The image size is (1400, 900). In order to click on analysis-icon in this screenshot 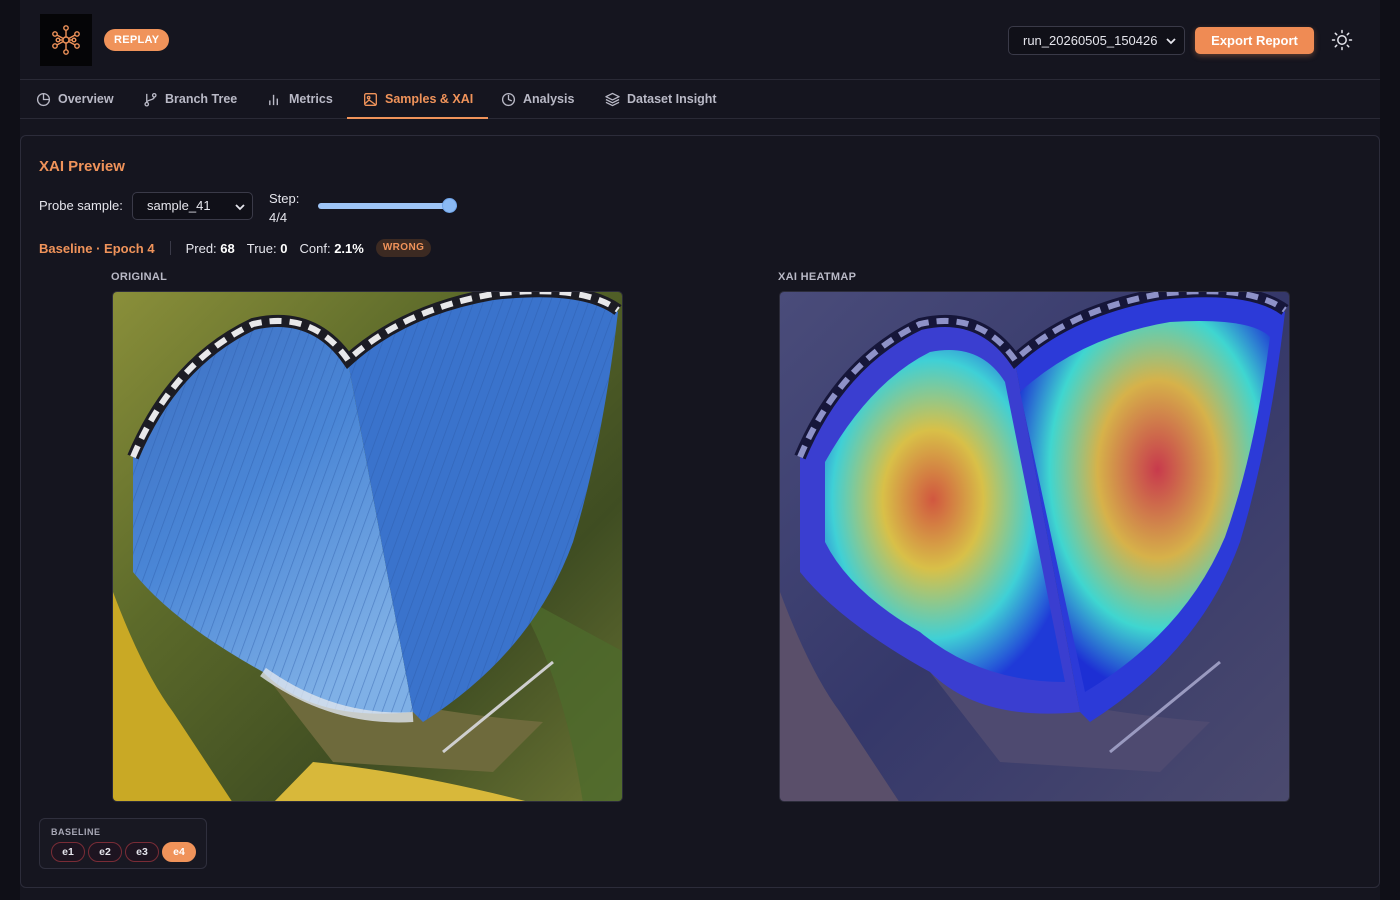, I will do `click(508, 99)`.